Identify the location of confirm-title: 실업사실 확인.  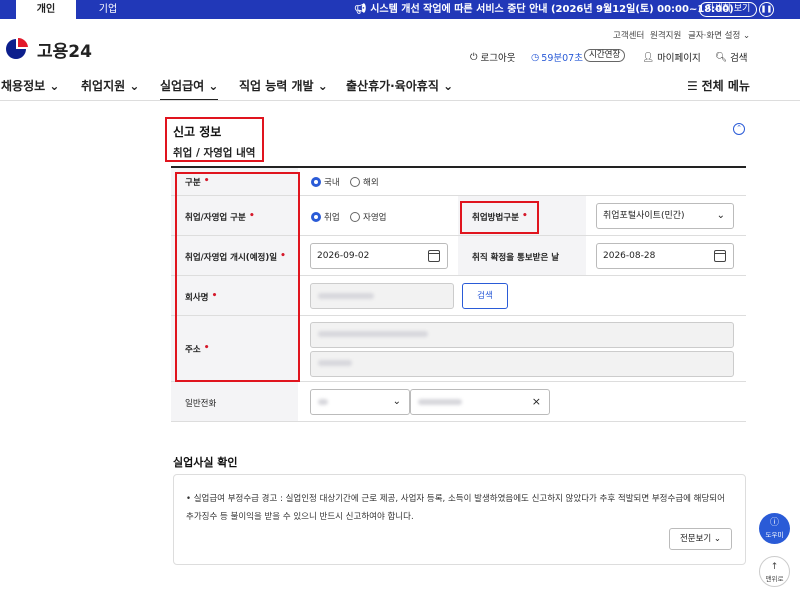
(205, 462).